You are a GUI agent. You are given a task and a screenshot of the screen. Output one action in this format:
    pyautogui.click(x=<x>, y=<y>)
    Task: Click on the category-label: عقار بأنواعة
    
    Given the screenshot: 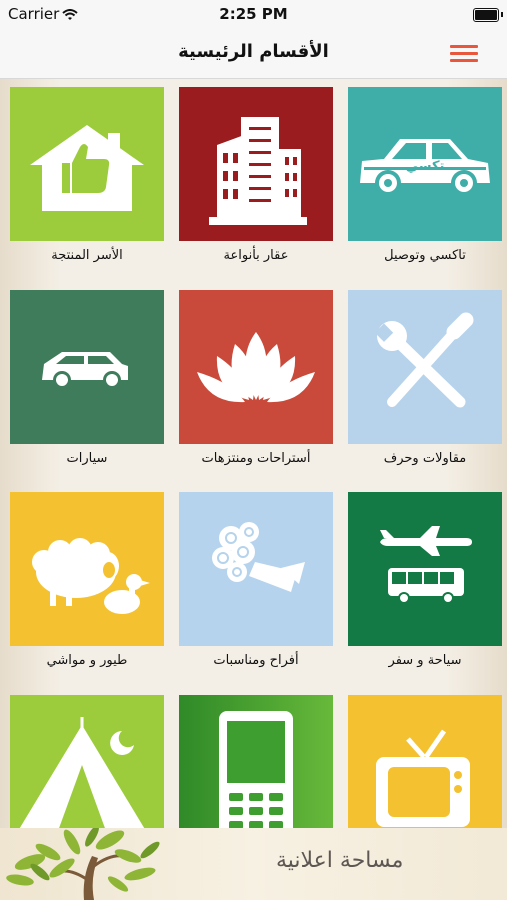 What is the action you would take?
    pyautogui.click(x=256, y=255)
    